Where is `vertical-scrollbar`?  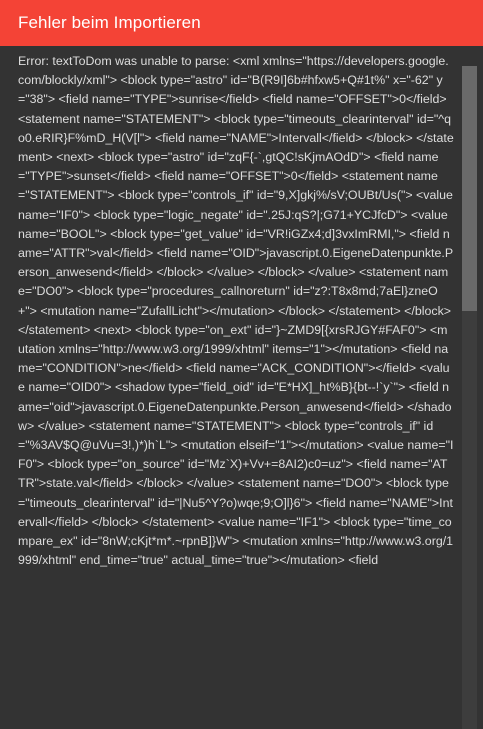 vertical-scrollbar is located at coordinates (469, 397).